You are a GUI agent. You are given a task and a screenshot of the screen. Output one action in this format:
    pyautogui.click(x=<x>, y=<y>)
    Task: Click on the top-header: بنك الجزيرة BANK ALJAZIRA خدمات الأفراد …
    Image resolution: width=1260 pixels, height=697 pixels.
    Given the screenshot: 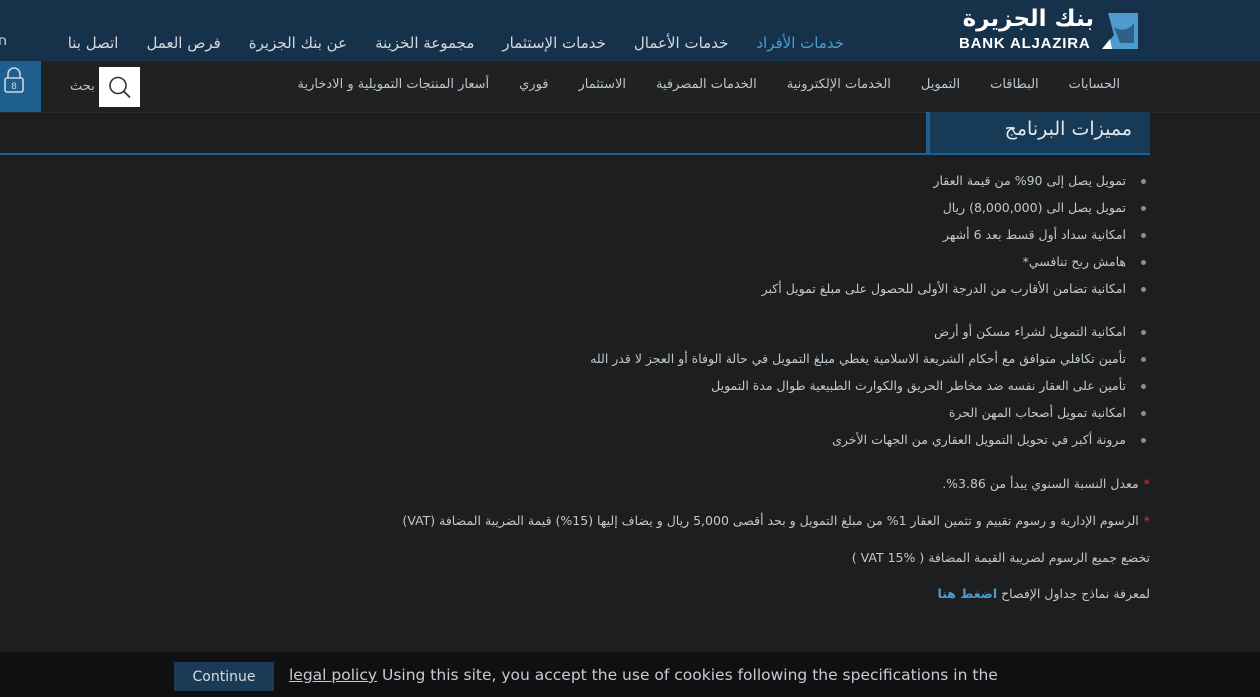 What is the action you would take?
    pyautogui.click(x=630, y=30)
    